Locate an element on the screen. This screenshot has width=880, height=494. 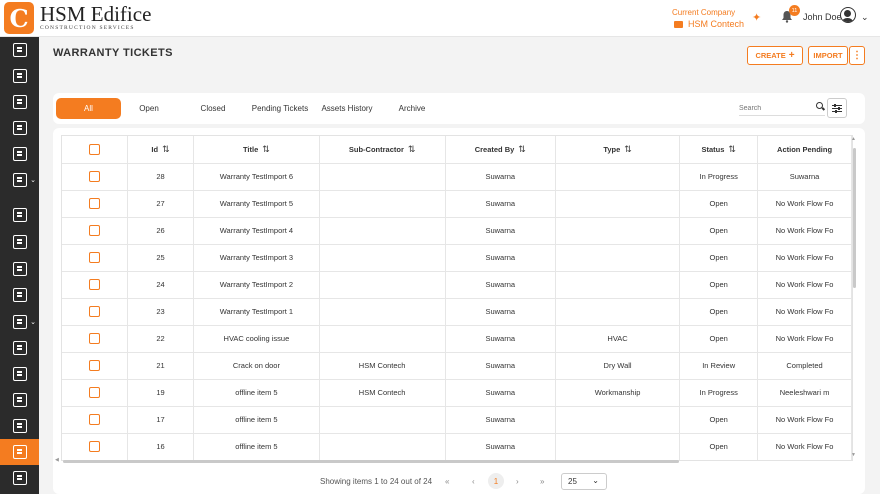
sidebar-item-alerts is located at coordinates (19, 128).